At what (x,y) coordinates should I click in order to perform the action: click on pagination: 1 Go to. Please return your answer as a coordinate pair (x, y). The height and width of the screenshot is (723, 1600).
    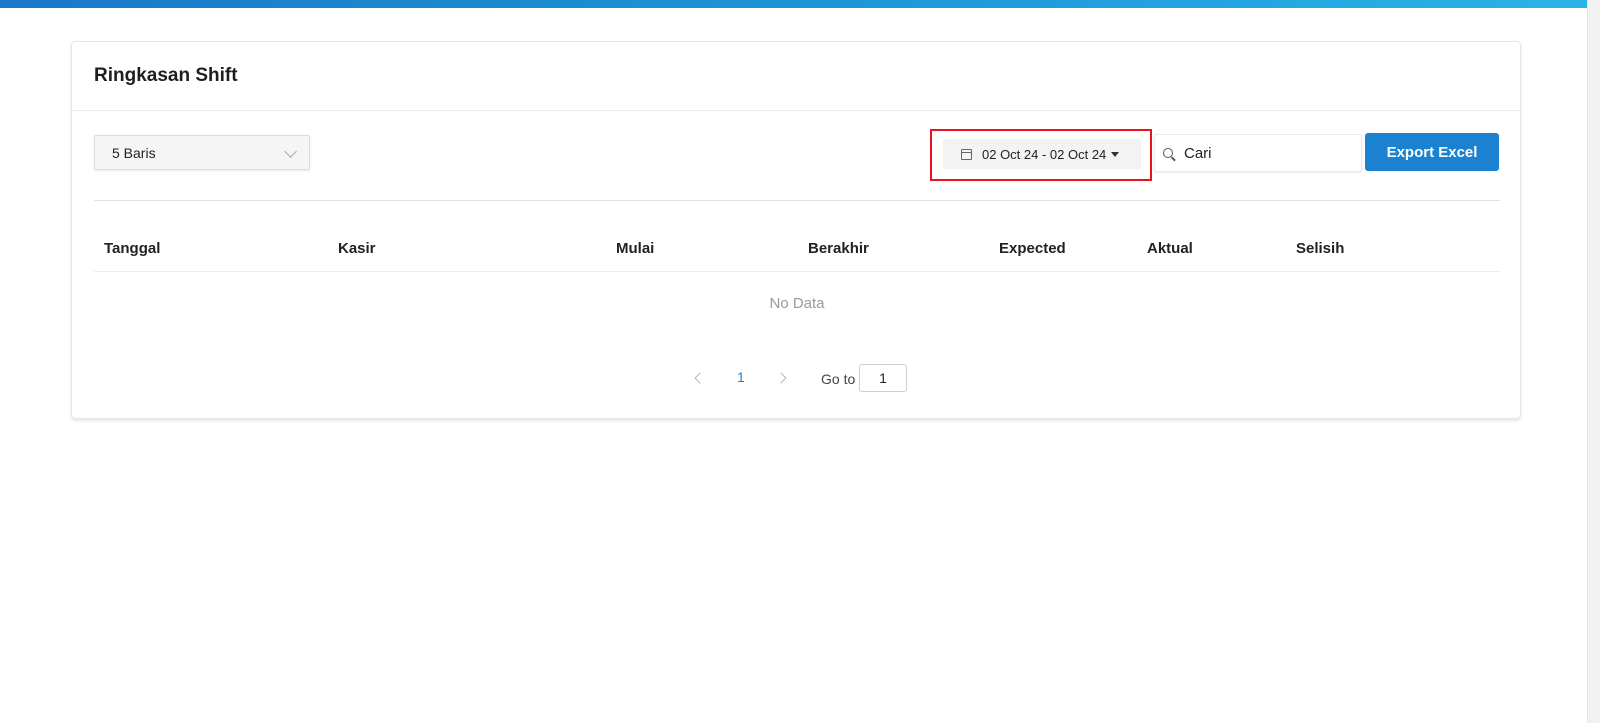
    Looking at the image, I should click on (797, 380).